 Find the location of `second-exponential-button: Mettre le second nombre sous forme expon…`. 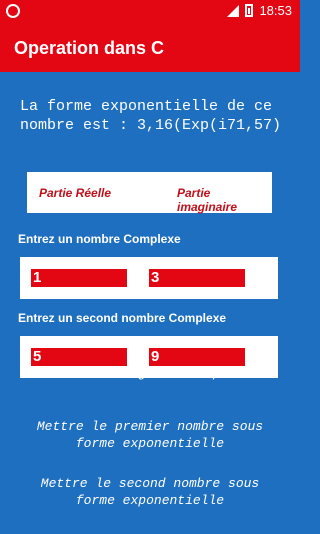

second-exponential-button: Mettre le second nombre sous forme expon… is located at coordinates (150, 492).